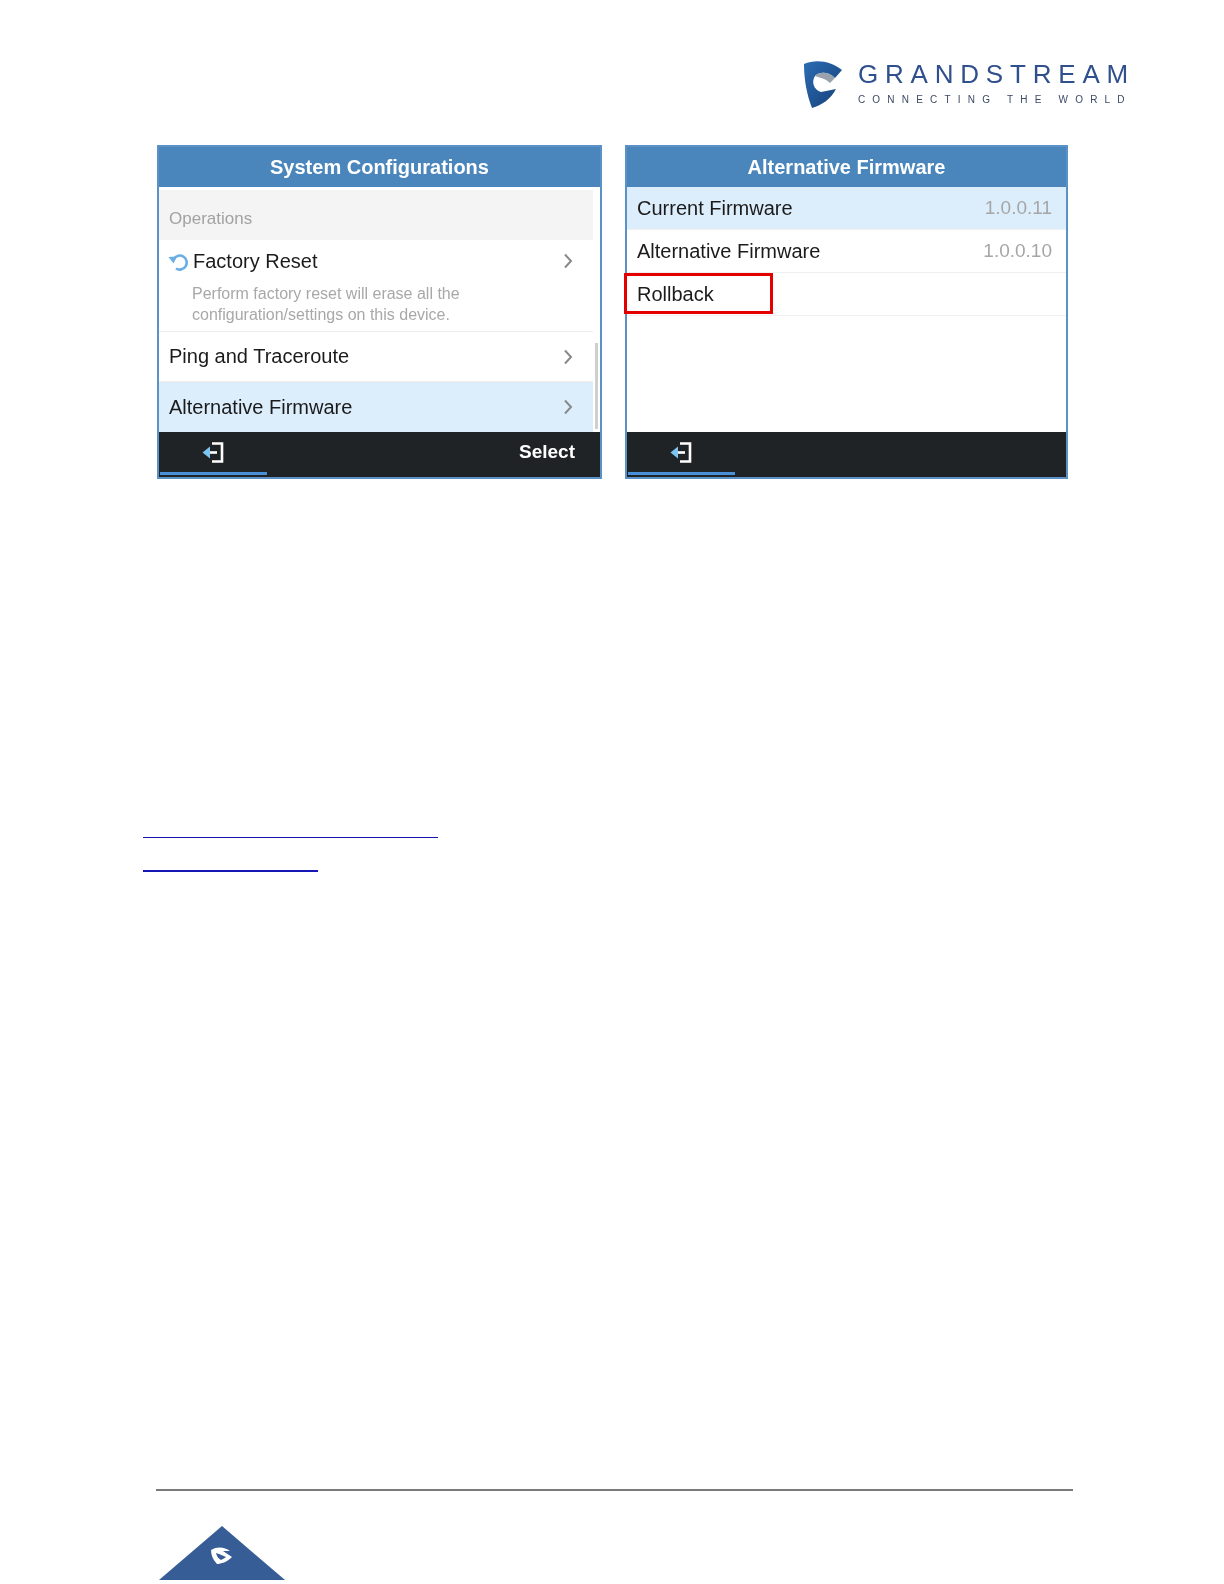 The width and height of the screenshot is (1224, 1584). What do you see at coordinates (995, 100) in the screenshot?
I see `brand-tagline: CONNECTING THE WORLD` at bounding box center [995, 100].